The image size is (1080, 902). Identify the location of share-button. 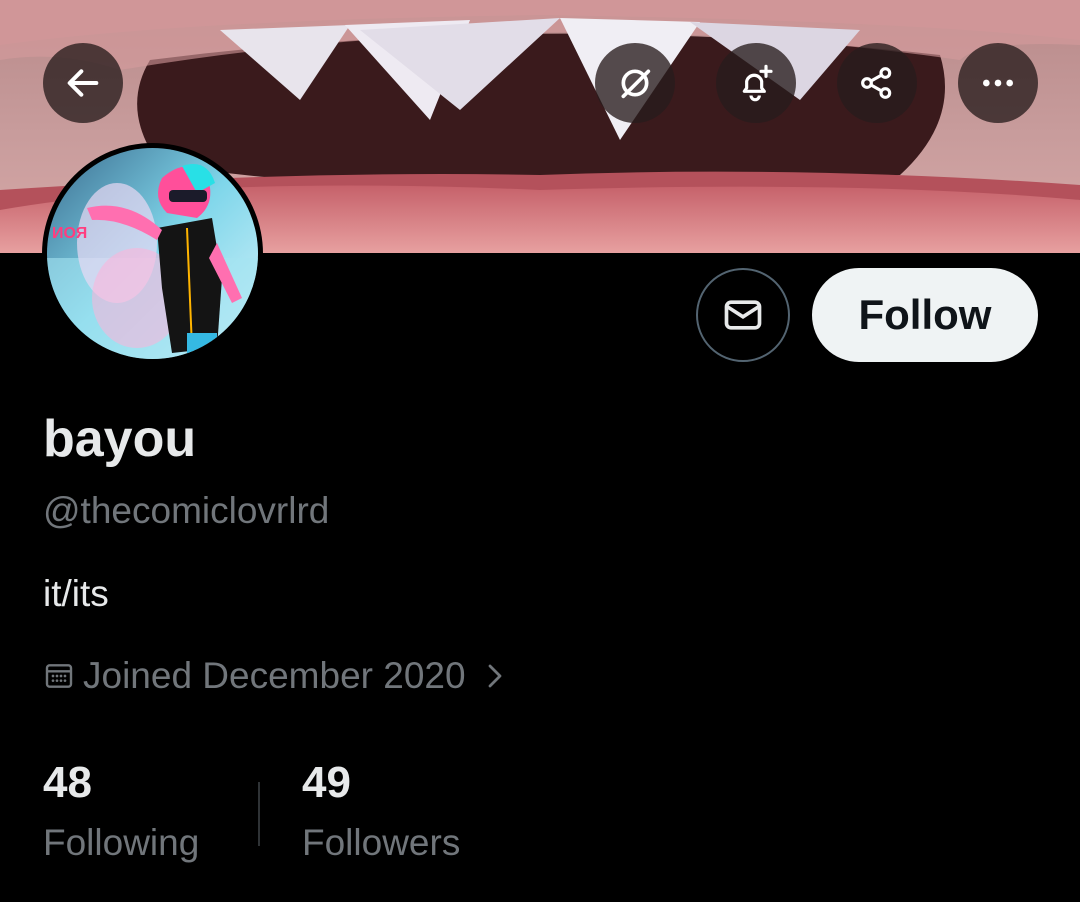
(877, 83).